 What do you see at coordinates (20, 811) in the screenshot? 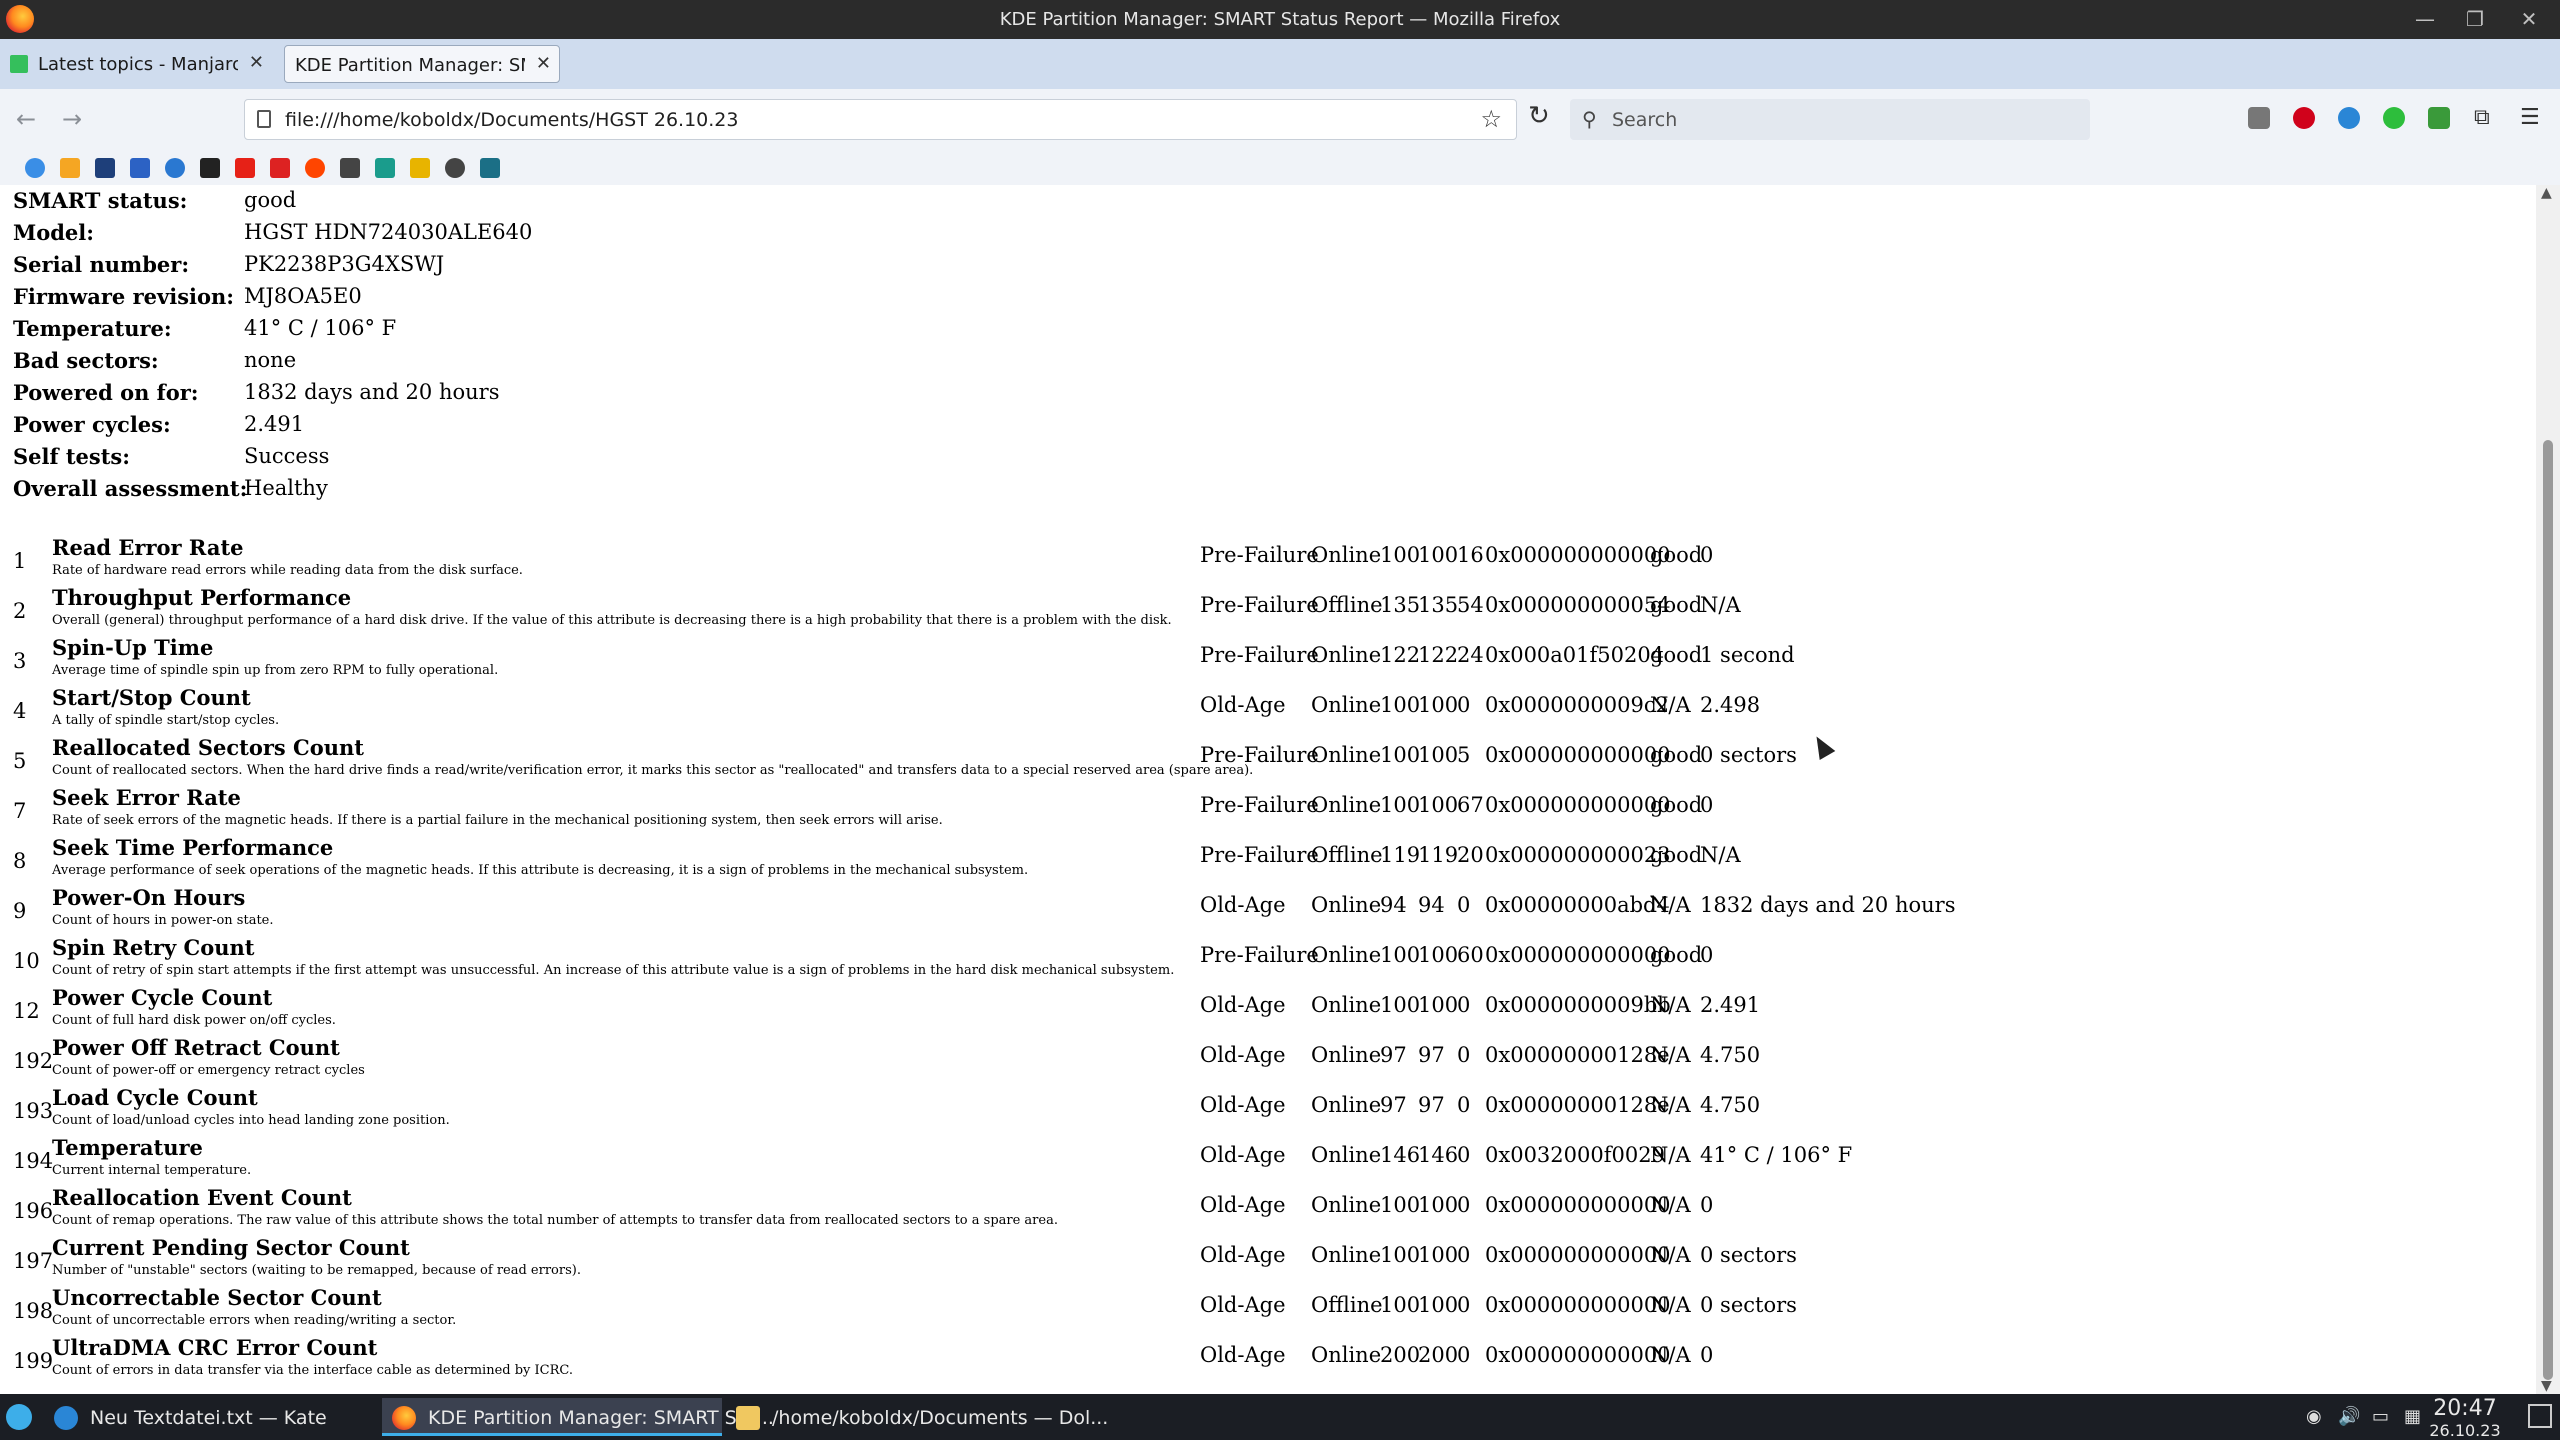
I see `attr-id: 7` at bounding box center [20, 811].